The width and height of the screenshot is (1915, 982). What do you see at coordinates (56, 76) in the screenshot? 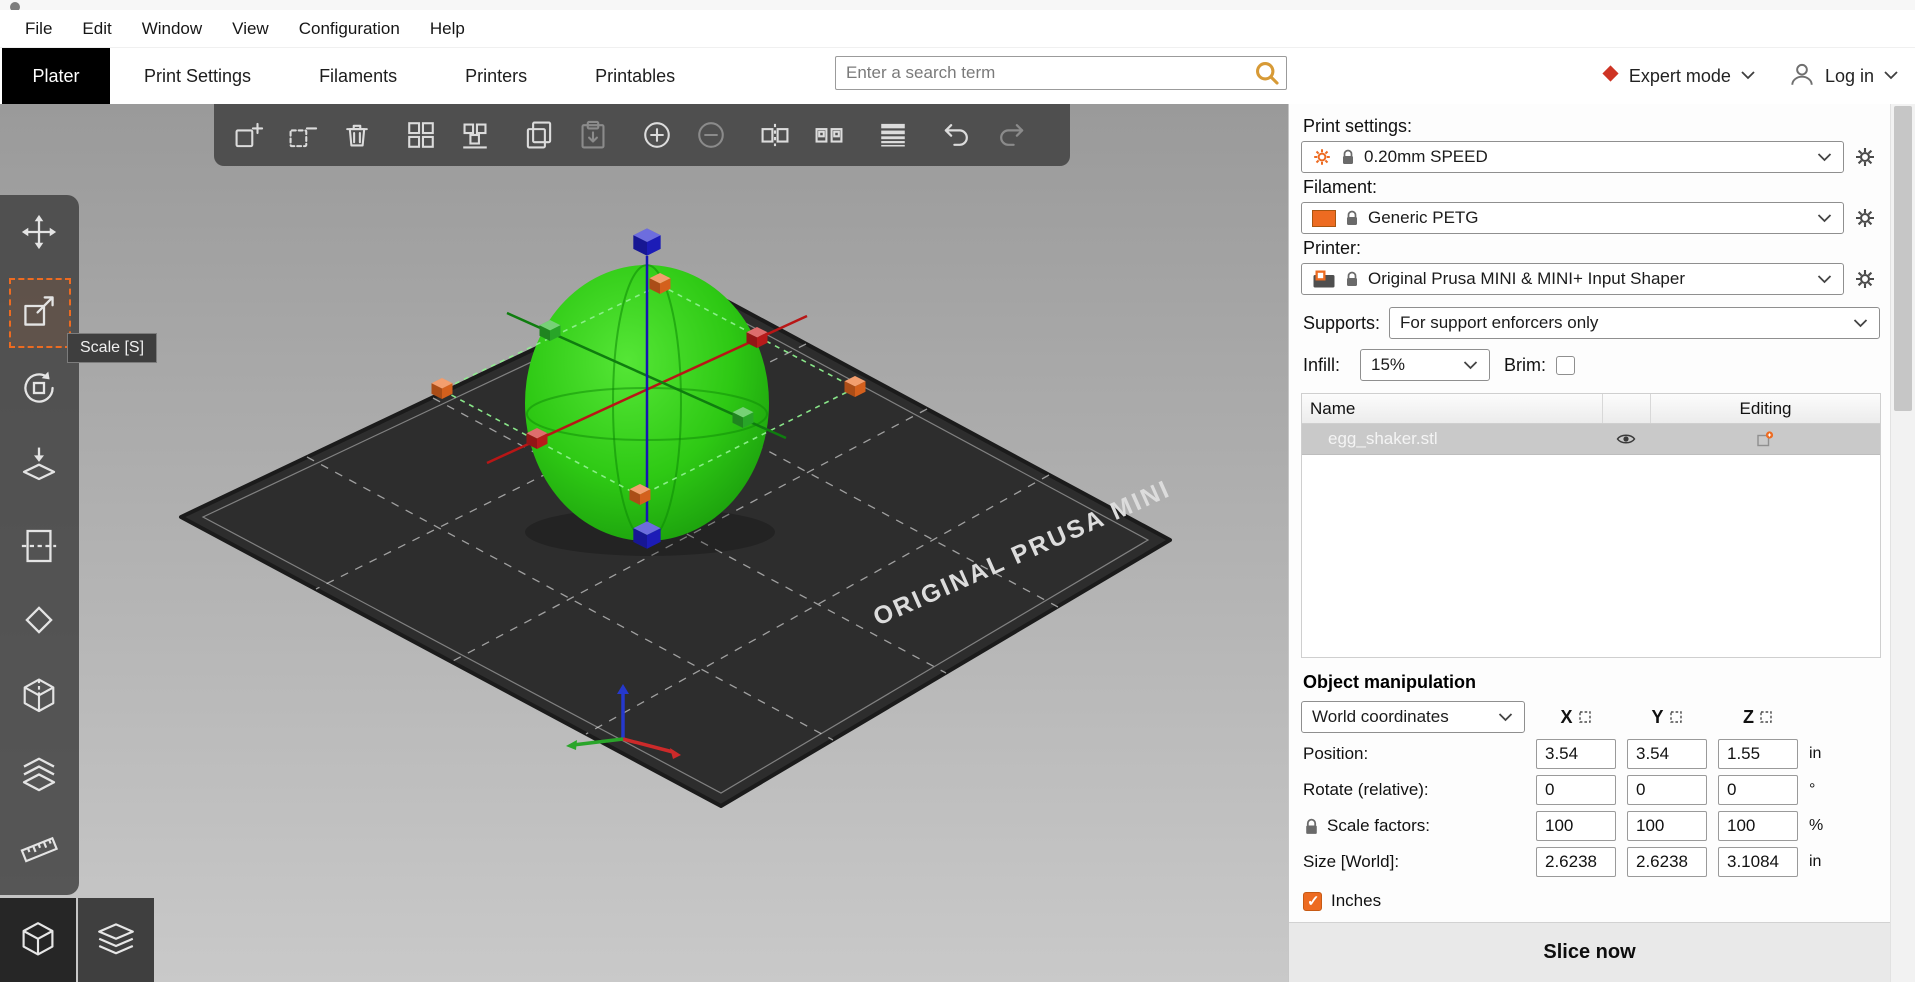
I see `tab-plater: Plater` at bounding box center [56, 76].